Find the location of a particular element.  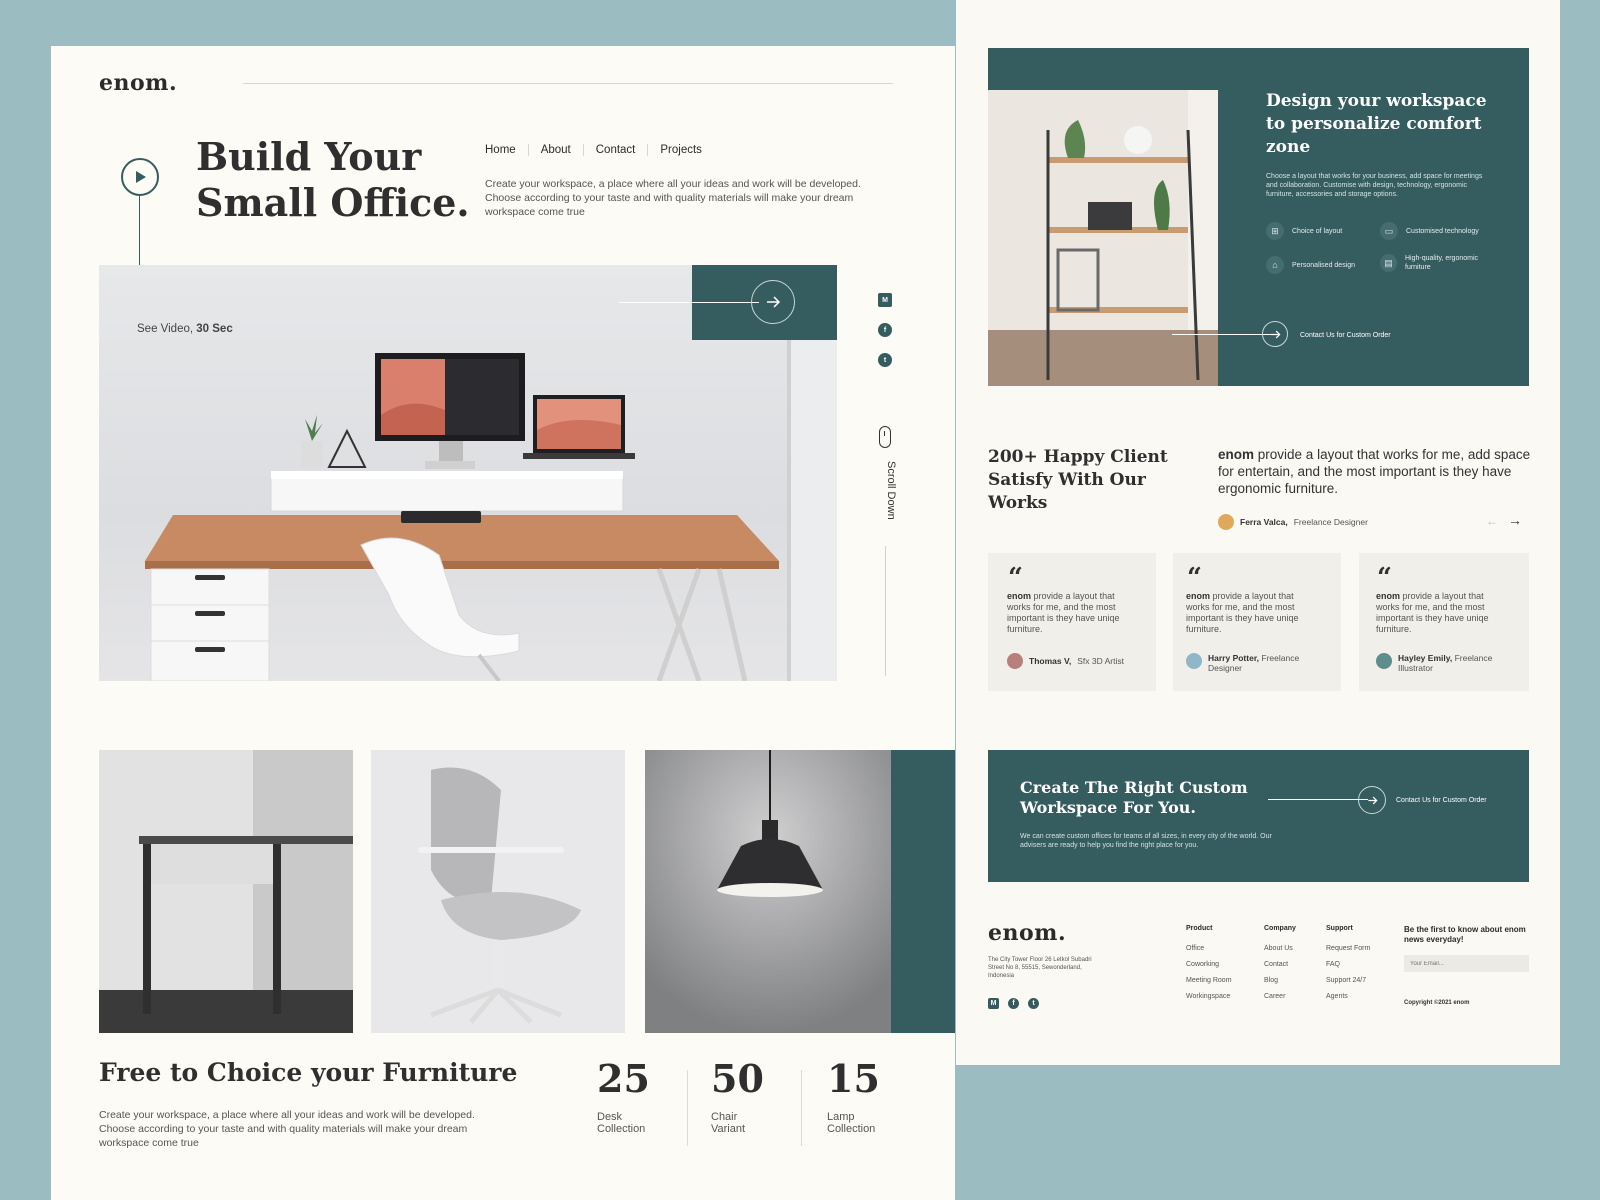

product-teal-accent is located at coordinates (923, 891).